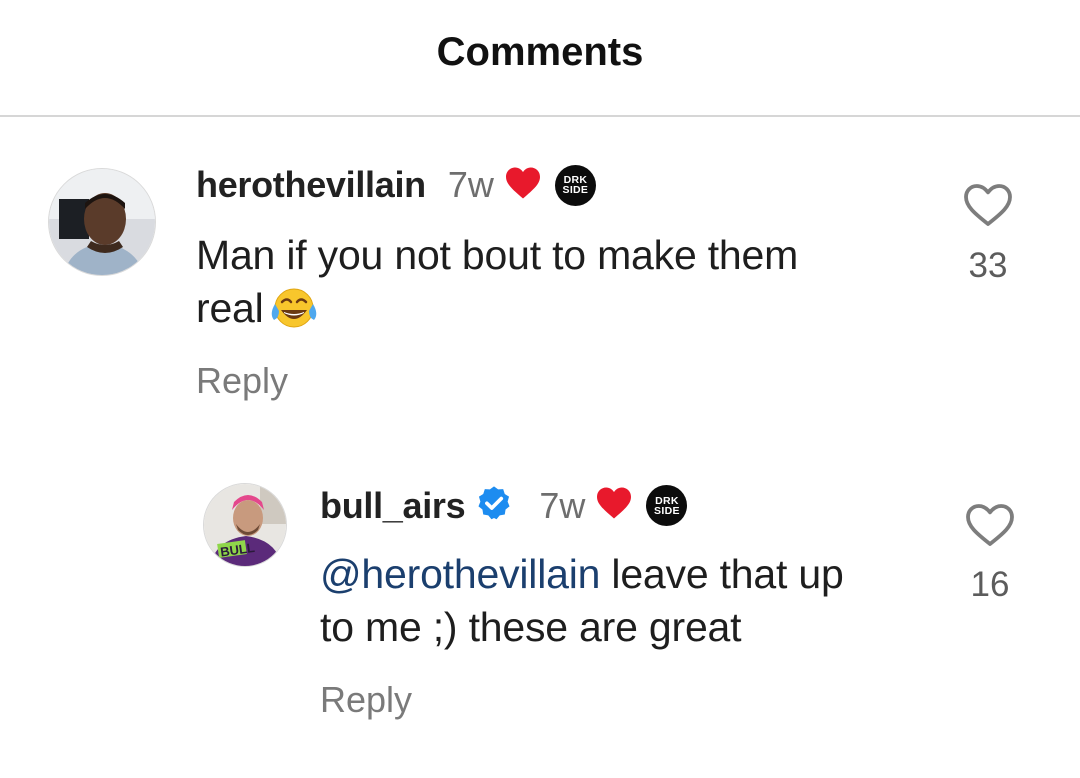  What do you see at coordinates (722, 574) in the screenshot?
I see `comment-text-line: leave that up` at bounding box center [722, 574].